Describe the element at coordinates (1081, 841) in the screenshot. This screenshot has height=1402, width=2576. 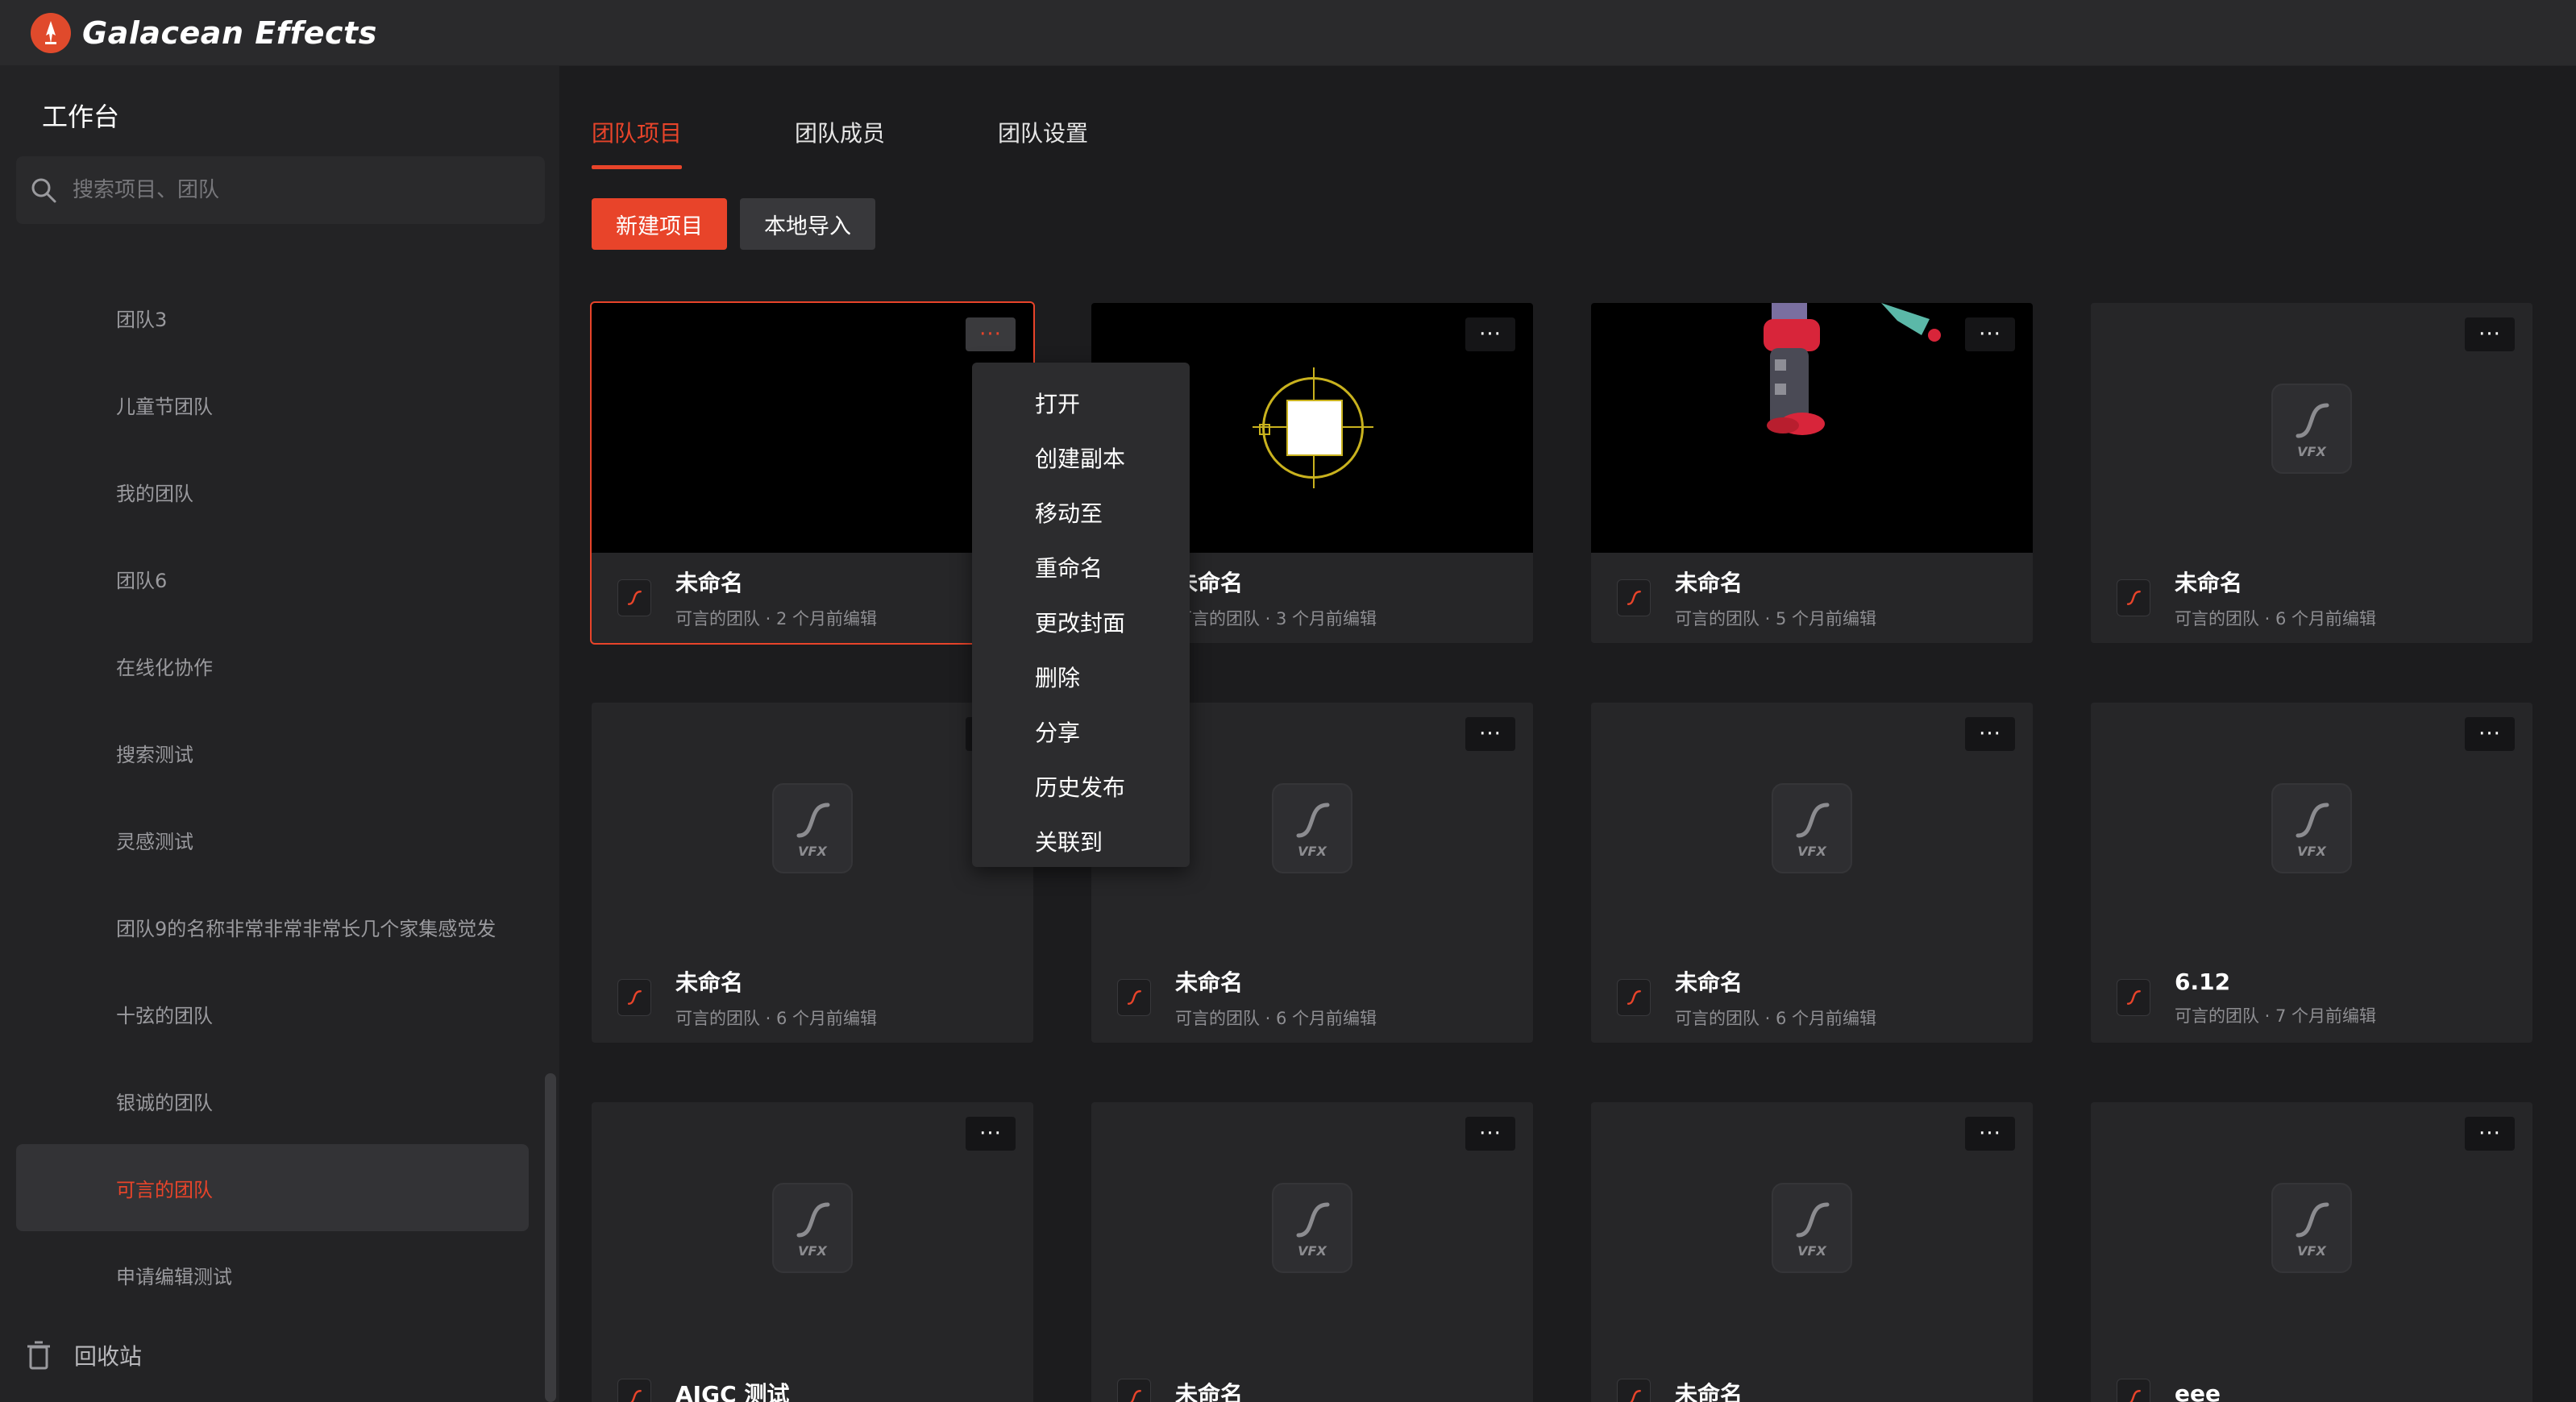
I see `context-menu-item: 关联到` at that location.